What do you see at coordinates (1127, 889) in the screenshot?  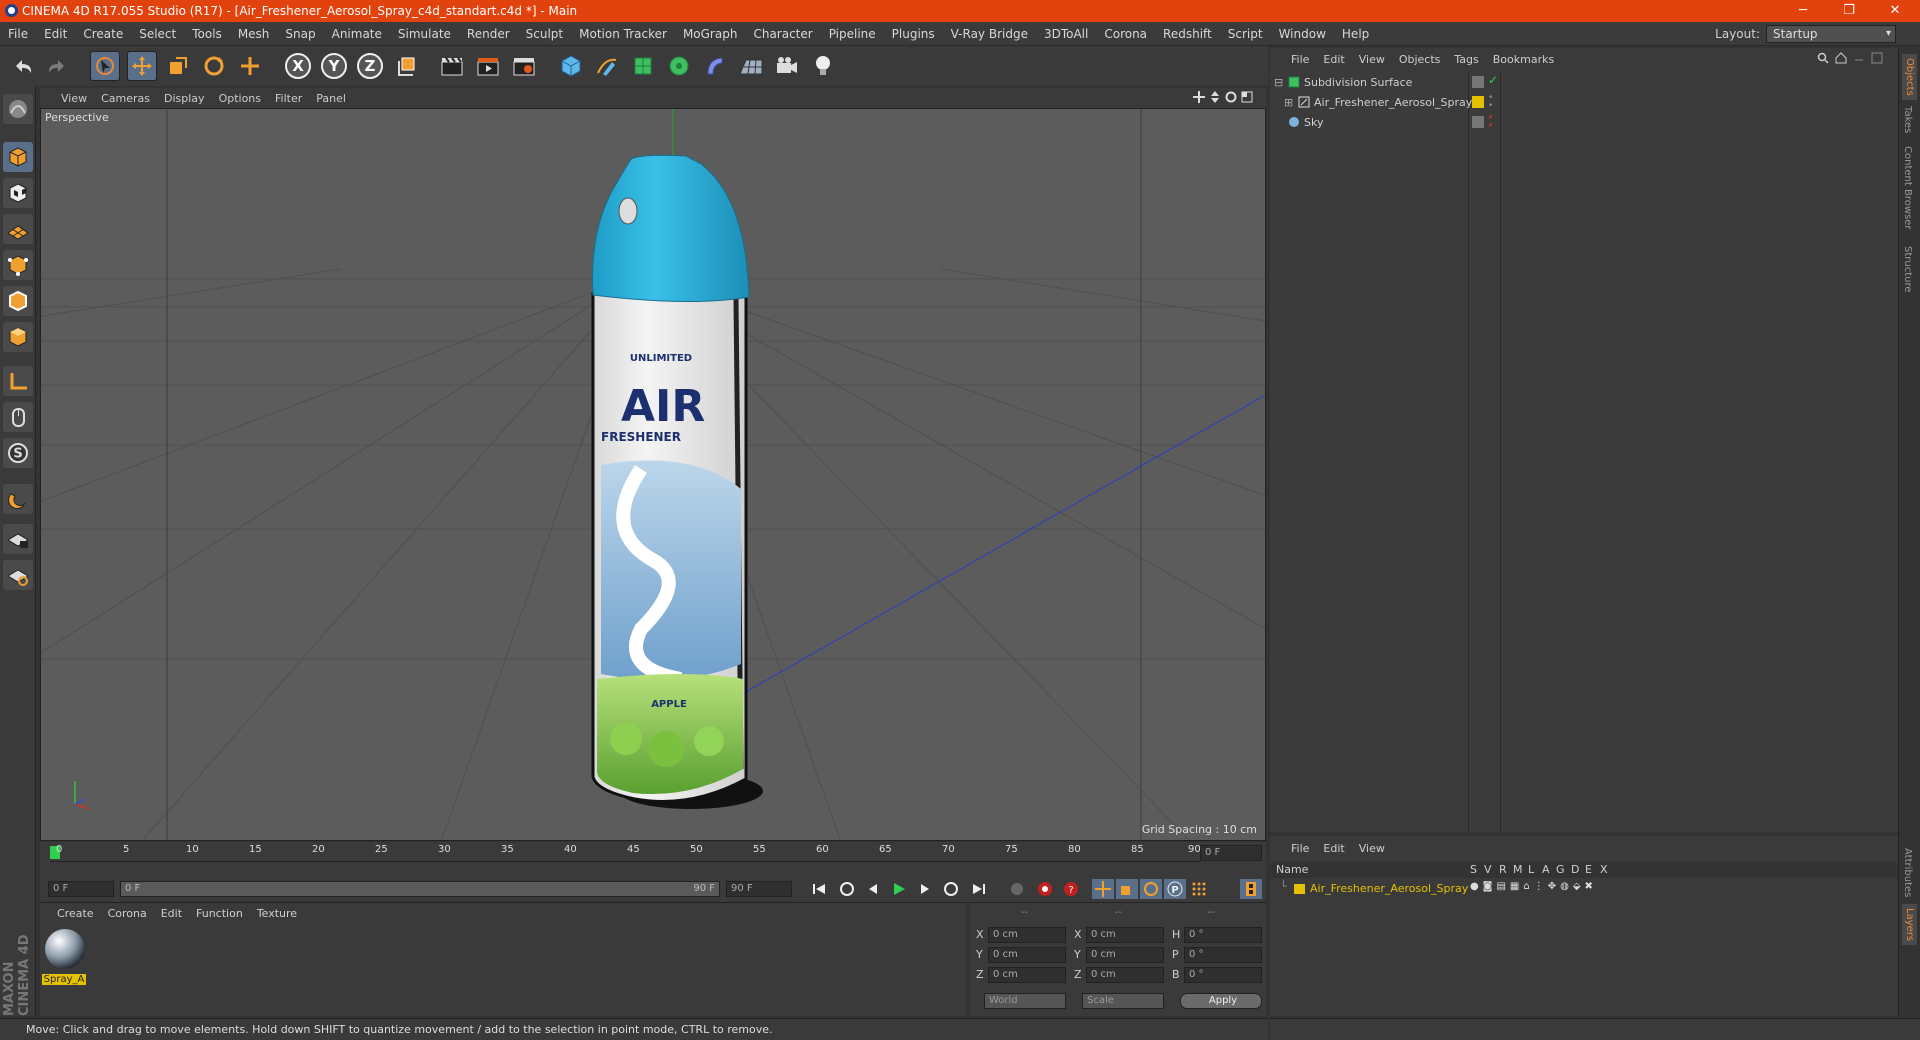 I see `key-scale-button` at bounding box center [1127, 889].